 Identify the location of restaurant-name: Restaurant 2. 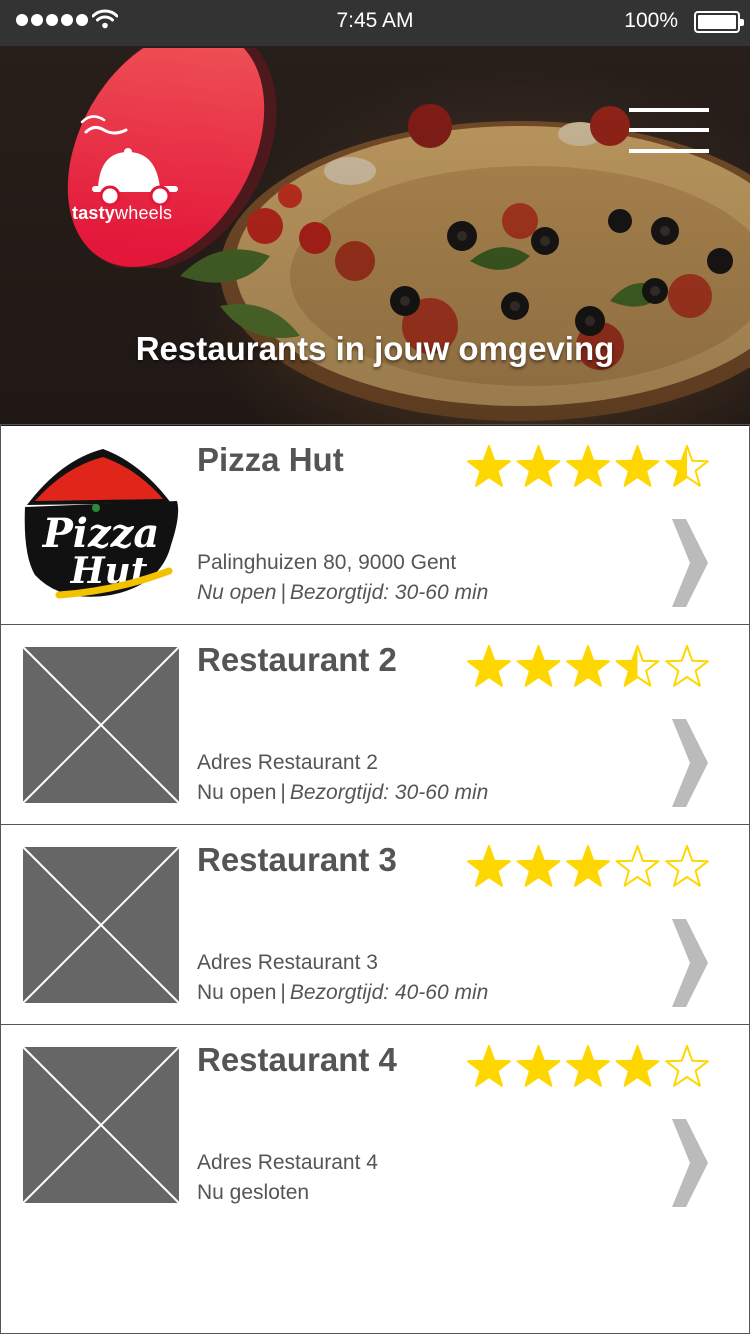
(297, 659).